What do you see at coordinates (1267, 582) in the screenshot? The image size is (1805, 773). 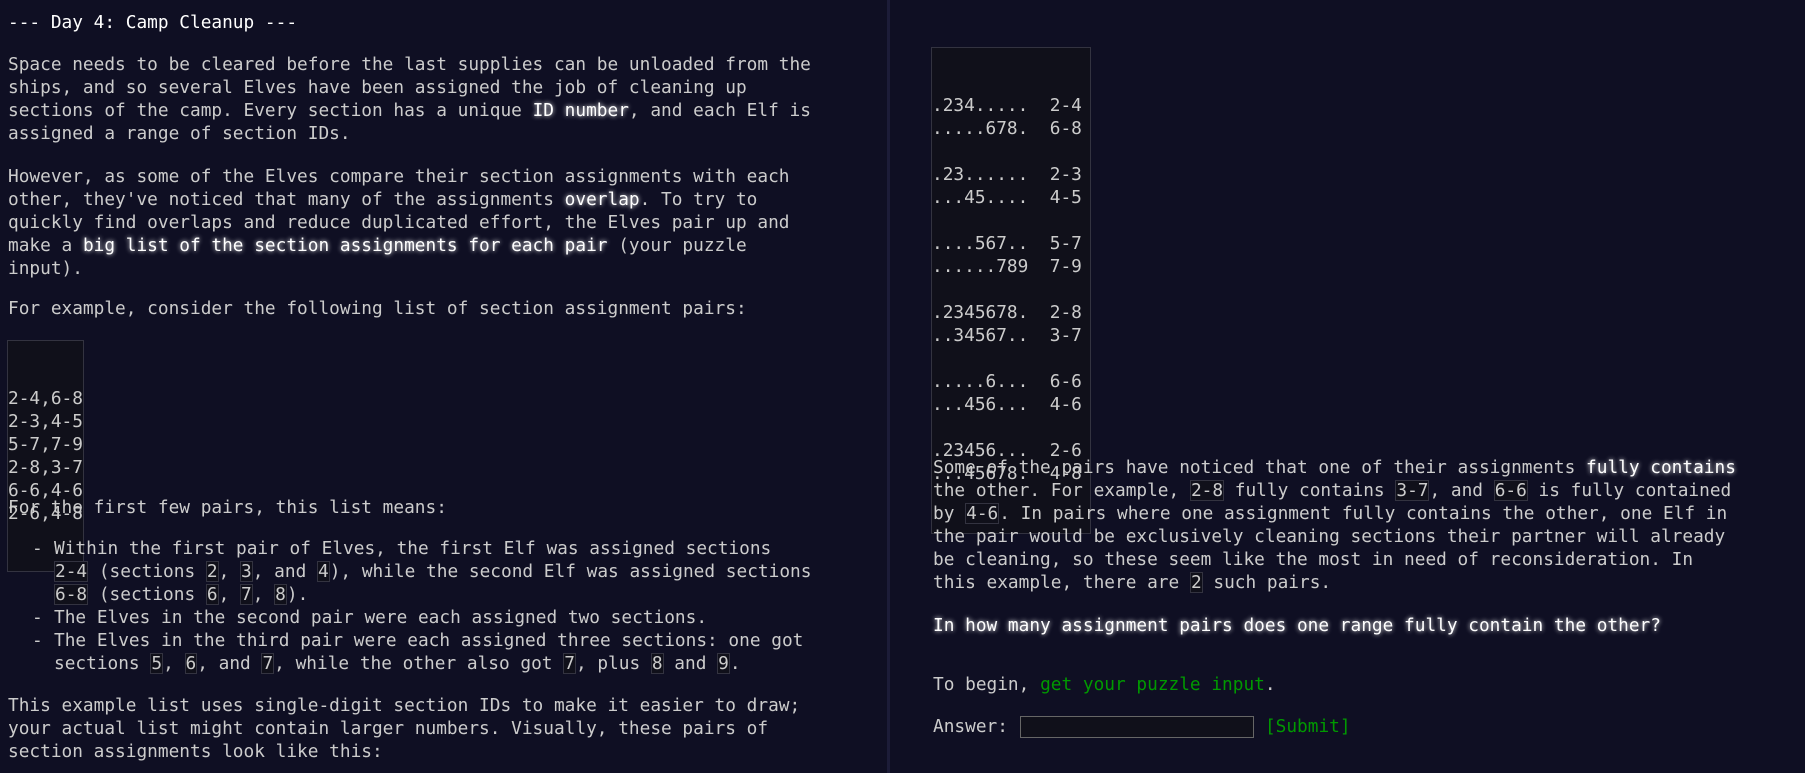 I see `text-fragment: such pairs.` at bounding box center [1267, 582].